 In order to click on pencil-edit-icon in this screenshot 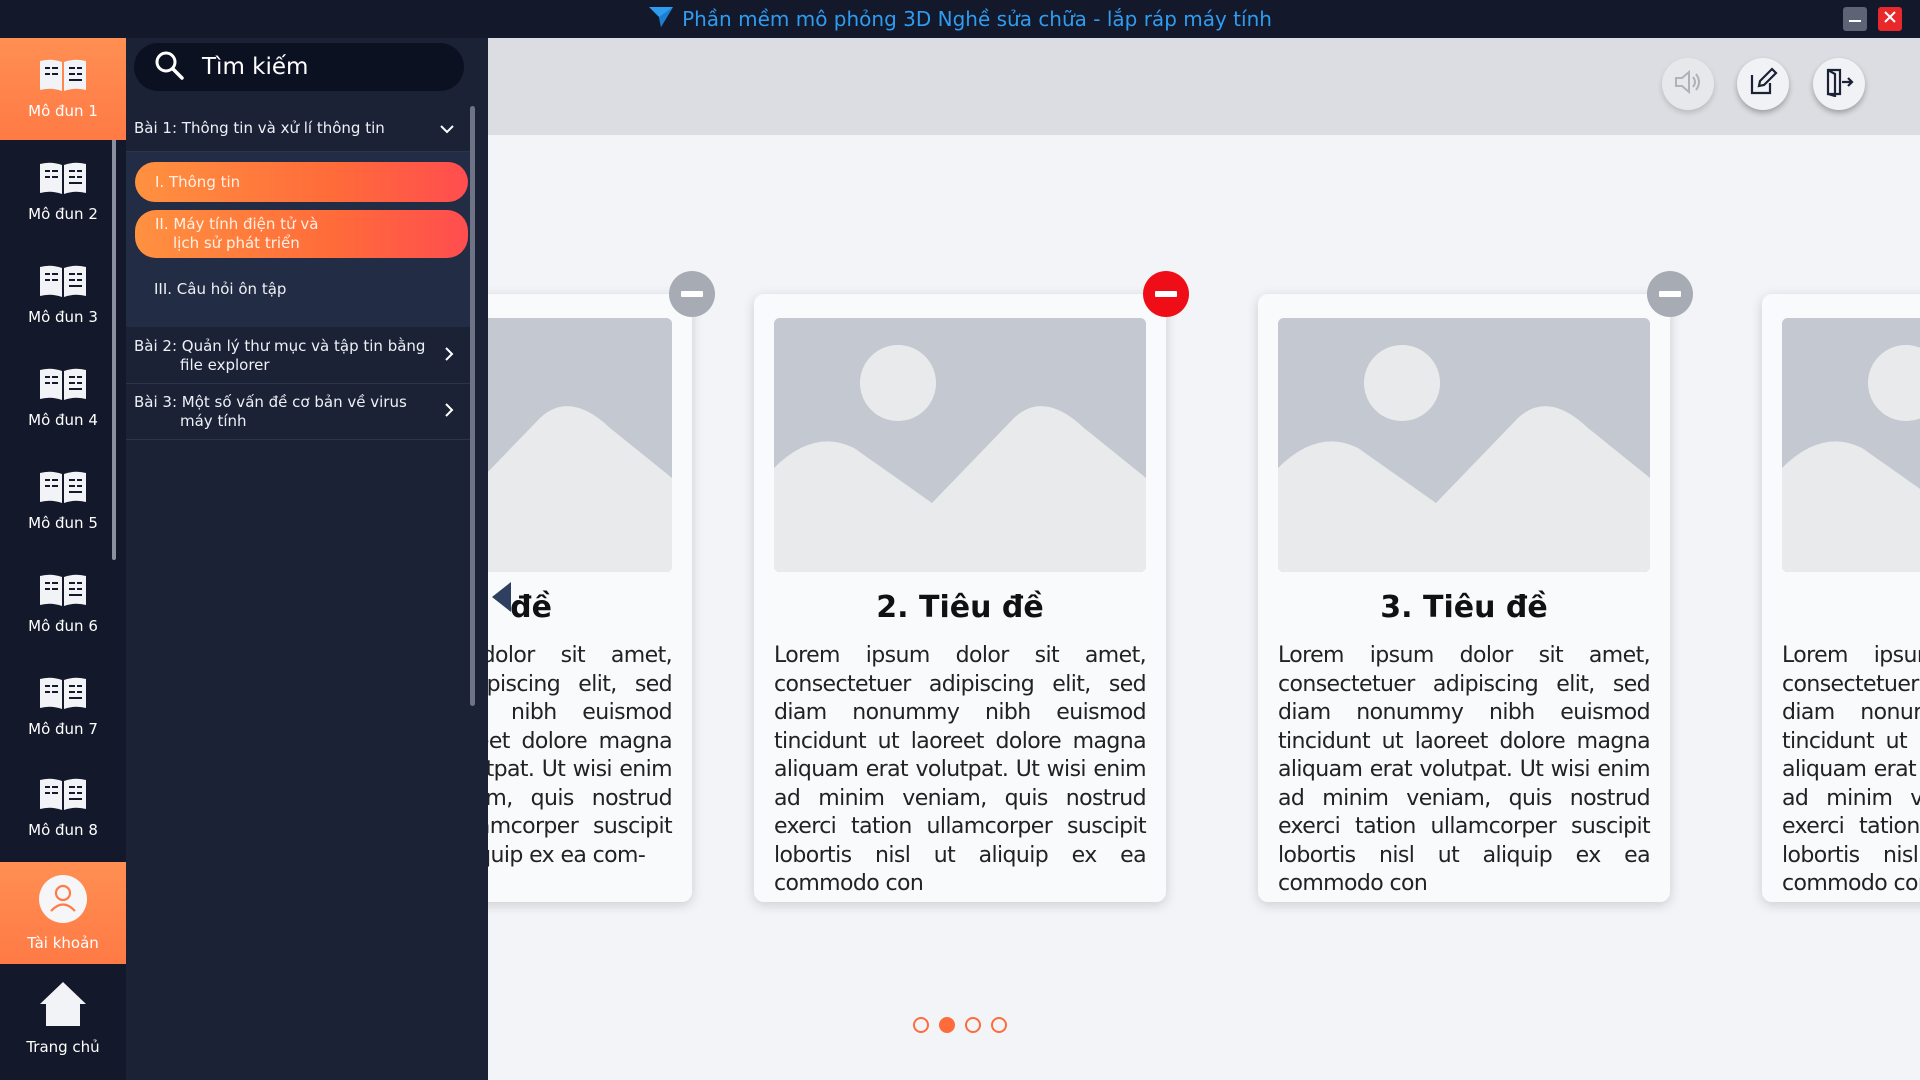, I will do `click(1763, 84)`.